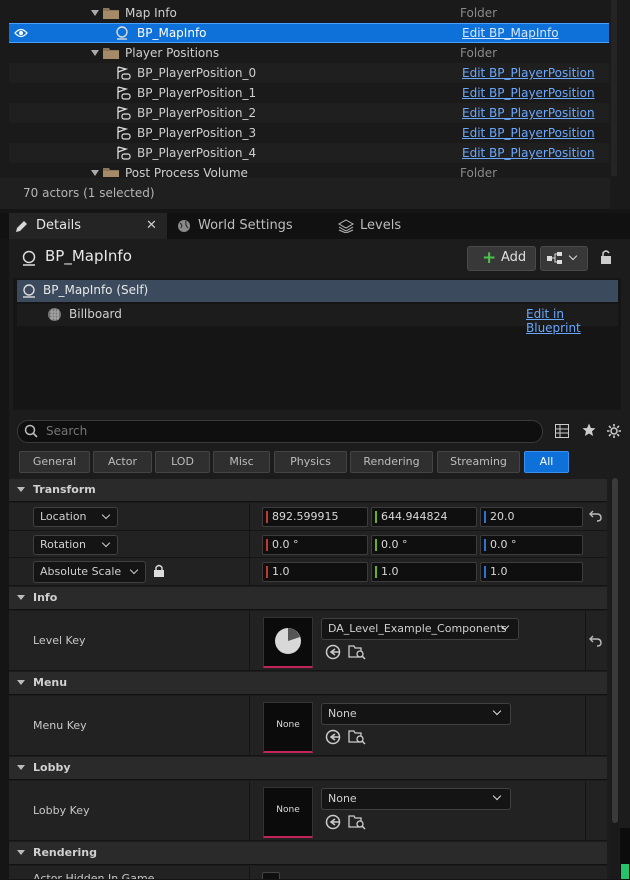 Image resolution: width=630 pixels, height=880 pixels. Describe the element at coordinates (75, 545) in the screenshot. I see `rotation-mode-dropdown: Rotation` at that location.